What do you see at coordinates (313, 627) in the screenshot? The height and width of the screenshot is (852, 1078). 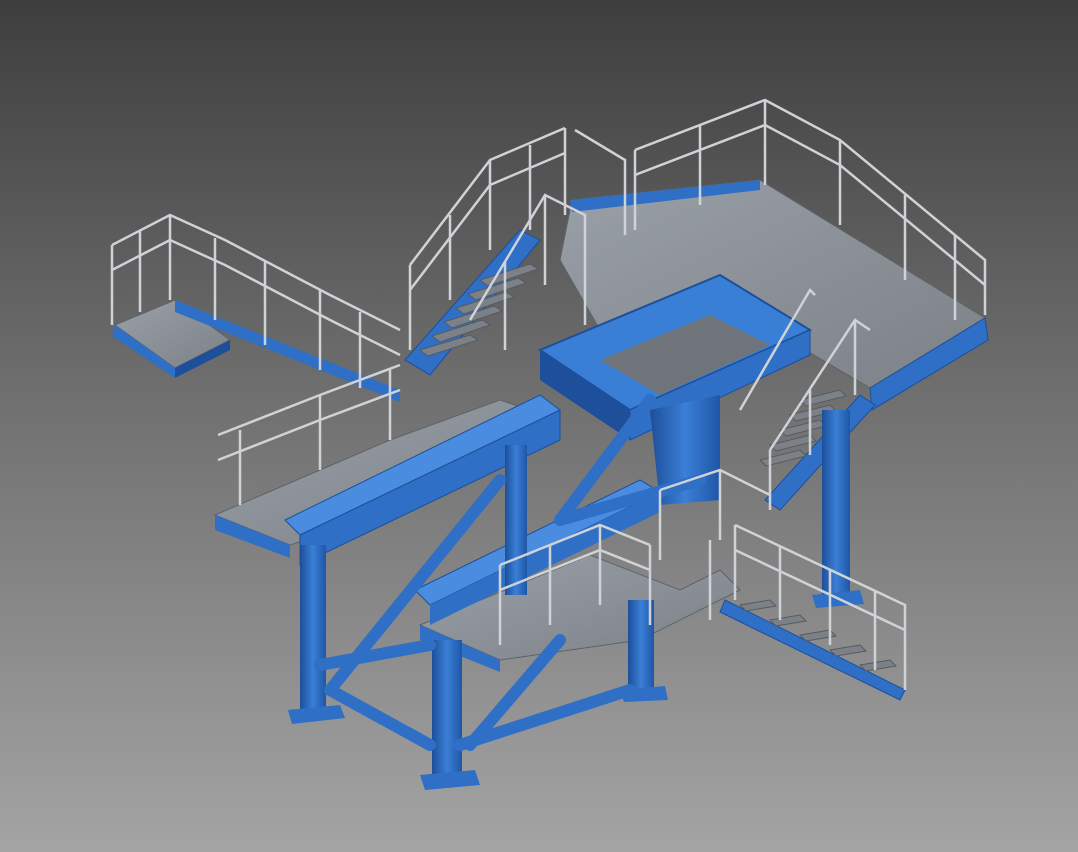 I see `column-left-front` at bounding box center [313, 627].